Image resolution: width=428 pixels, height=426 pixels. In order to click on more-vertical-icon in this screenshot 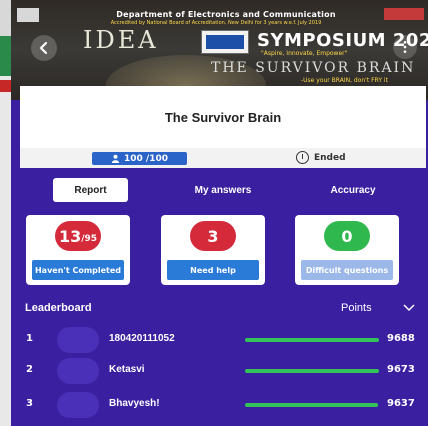, I will do `click(405, 47)`.